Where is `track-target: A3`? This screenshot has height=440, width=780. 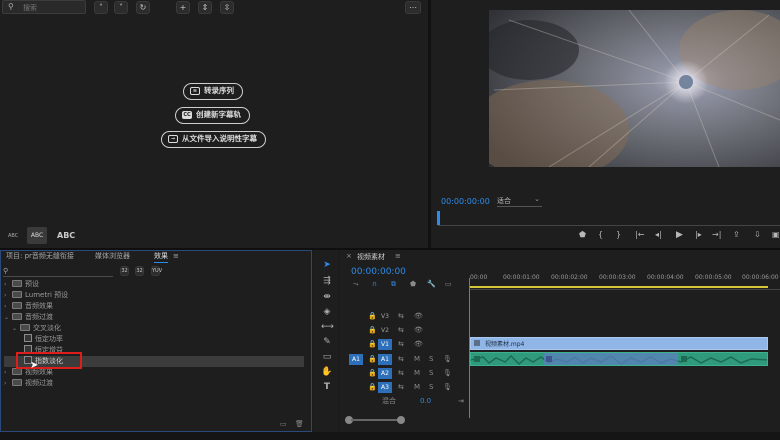
track-target: A3 is located at coordinates (385, 387).